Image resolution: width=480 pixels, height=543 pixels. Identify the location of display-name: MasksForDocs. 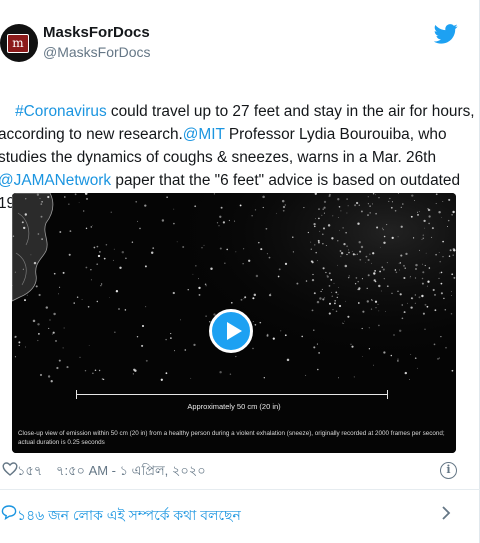
(96, 32).